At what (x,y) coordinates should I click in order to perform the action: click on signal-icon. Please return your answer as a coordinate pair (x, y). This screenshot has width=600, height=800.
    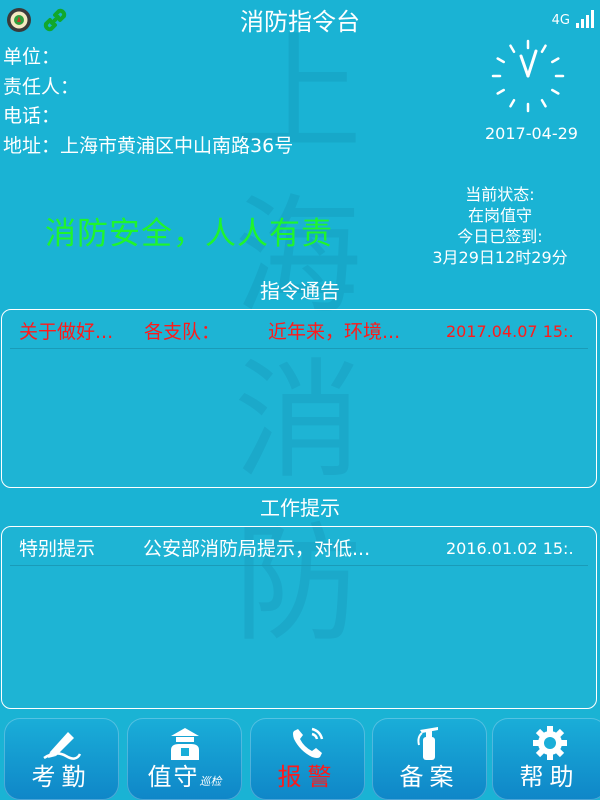
    Looking at the image, I should click on (585, 19).